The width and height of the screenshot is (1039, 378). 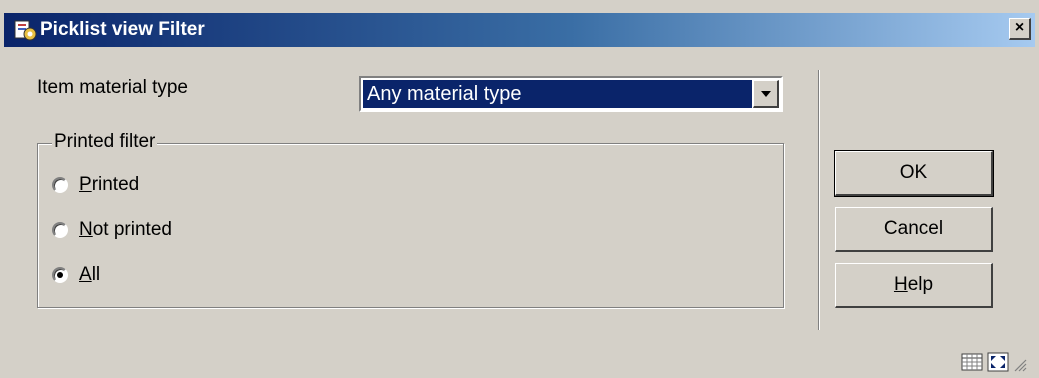 I want to click on title-bar: Picklist view Filter ×, so click(x=519, y=30).